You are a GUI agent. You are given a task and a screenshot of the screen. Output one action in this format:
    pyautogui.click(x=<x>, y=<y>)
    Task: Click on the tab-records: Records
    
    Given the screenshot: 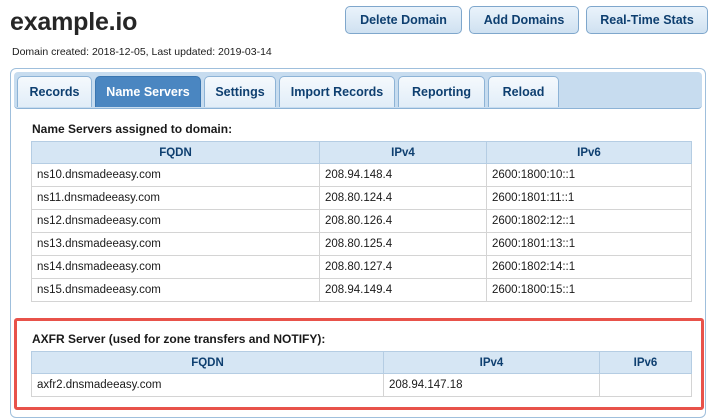 What is the action you would take?
    pyautogui.click(x=54, y=91)
    